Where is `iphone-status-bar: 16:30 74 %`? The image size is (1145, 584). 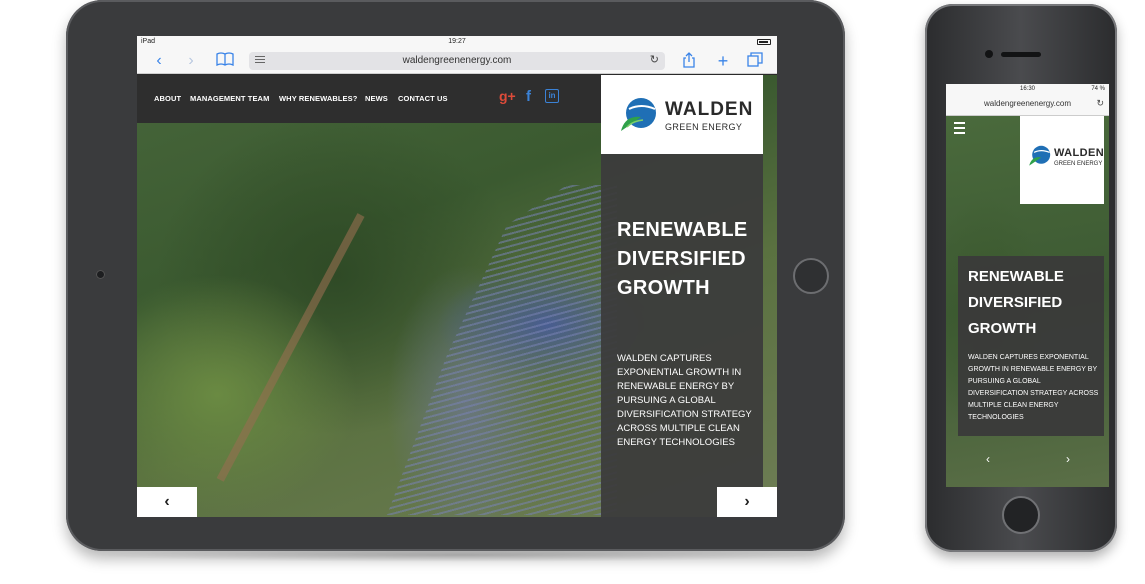
iphone-status-bar: 16:30 74 % is located at coordinates (1027, 89).